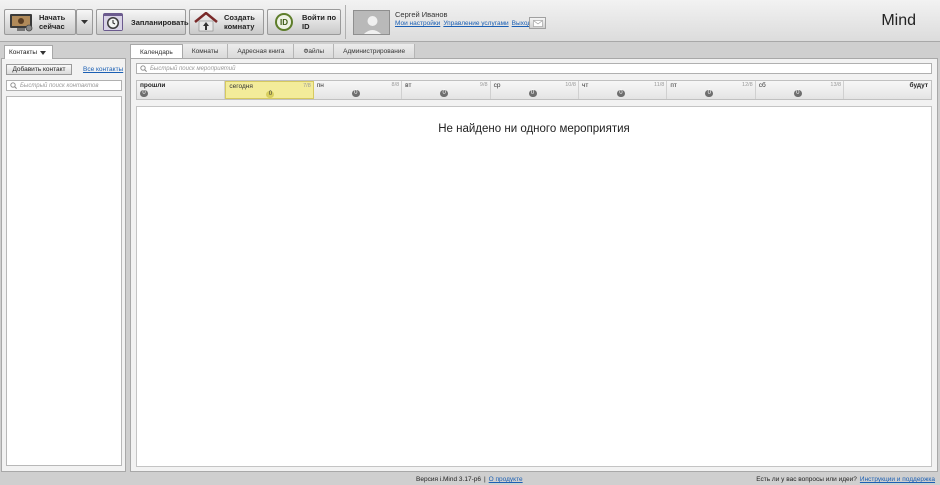 Image resolution: width=940 pixels, height=485 pixels. I want to click on start-now-menu-button, so click(84, 22).